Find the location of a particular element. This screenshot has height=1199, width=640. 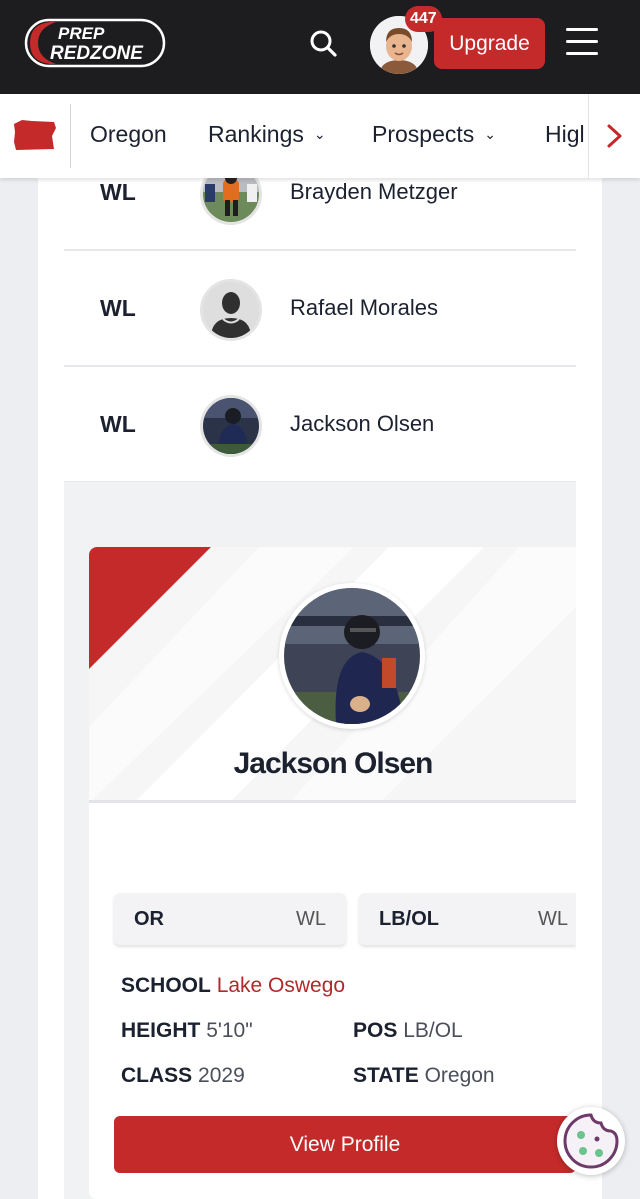

pos-value: LB/OL is located at coordinates (433, 1030).